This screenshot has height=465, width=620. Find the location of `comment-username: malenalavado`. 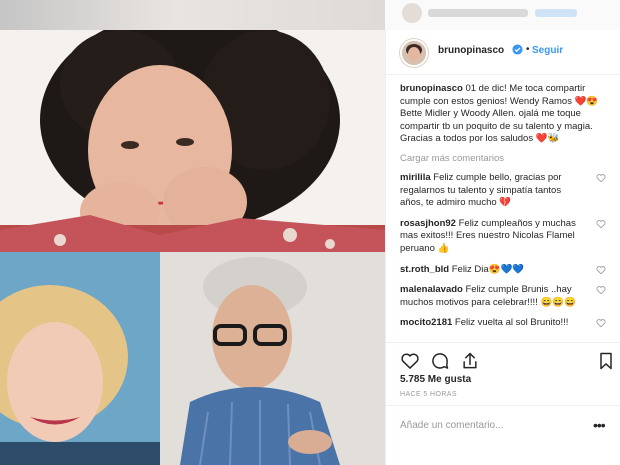

comment-username: malenalavado is located at coordinates (431, 289).